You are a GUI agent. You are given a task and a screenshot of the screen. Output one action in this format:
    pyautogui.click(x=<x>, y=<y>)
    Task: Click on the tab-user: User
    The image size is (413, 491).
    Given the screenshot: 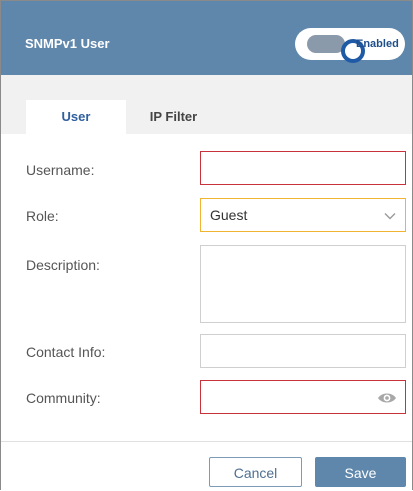 What is the action you would take?
    pyautogui.click(x=76, y=117)
    